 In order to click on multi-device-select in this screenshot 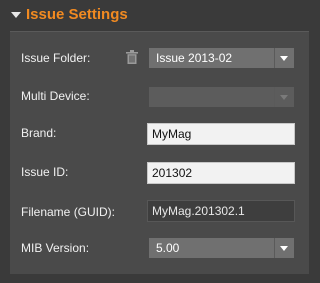, I will do `click(221, 97)`.